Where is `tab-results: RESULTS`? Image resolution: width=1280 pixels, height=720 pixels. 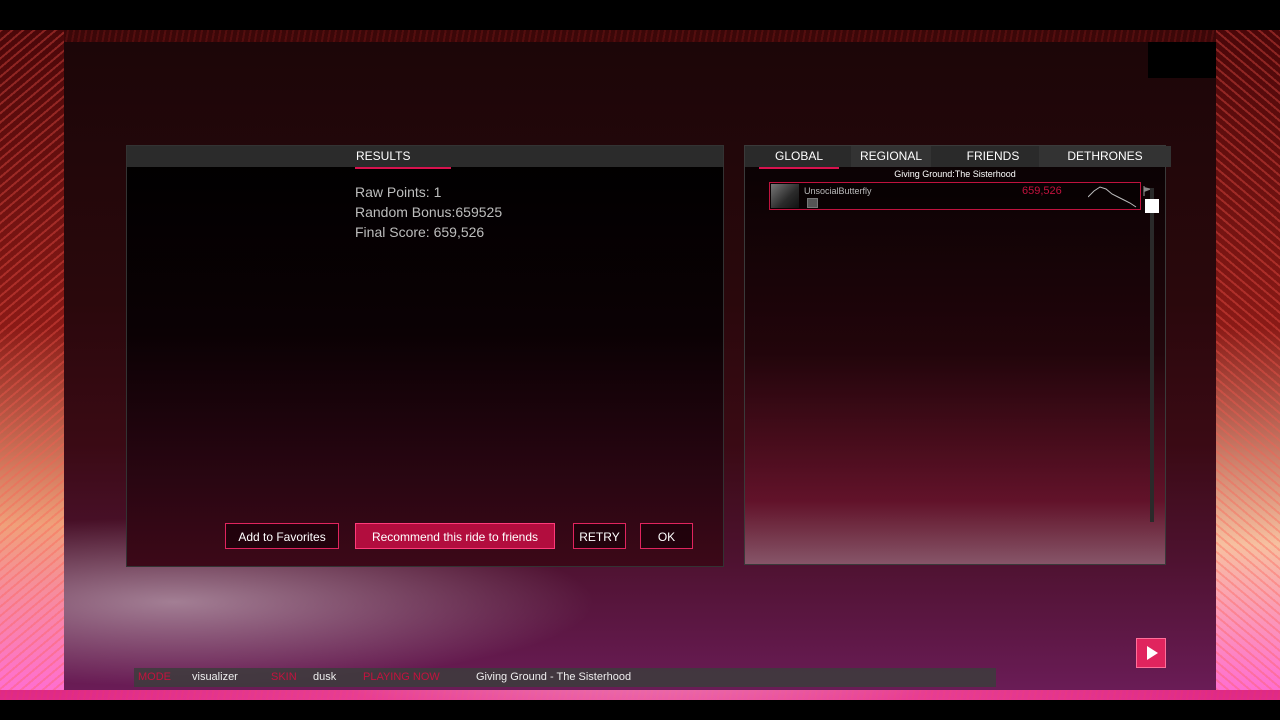 tab-results: RESULTS is located at coordinates (403, 157).